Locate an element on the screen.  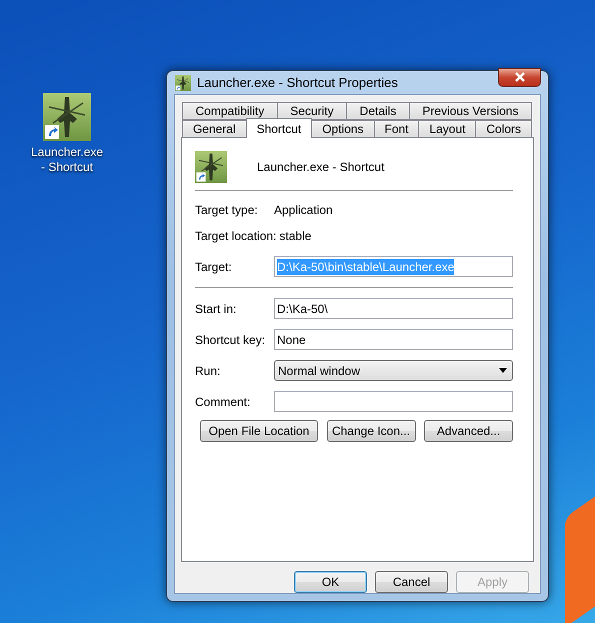
tab: Options is located at coordinates (343, 129).